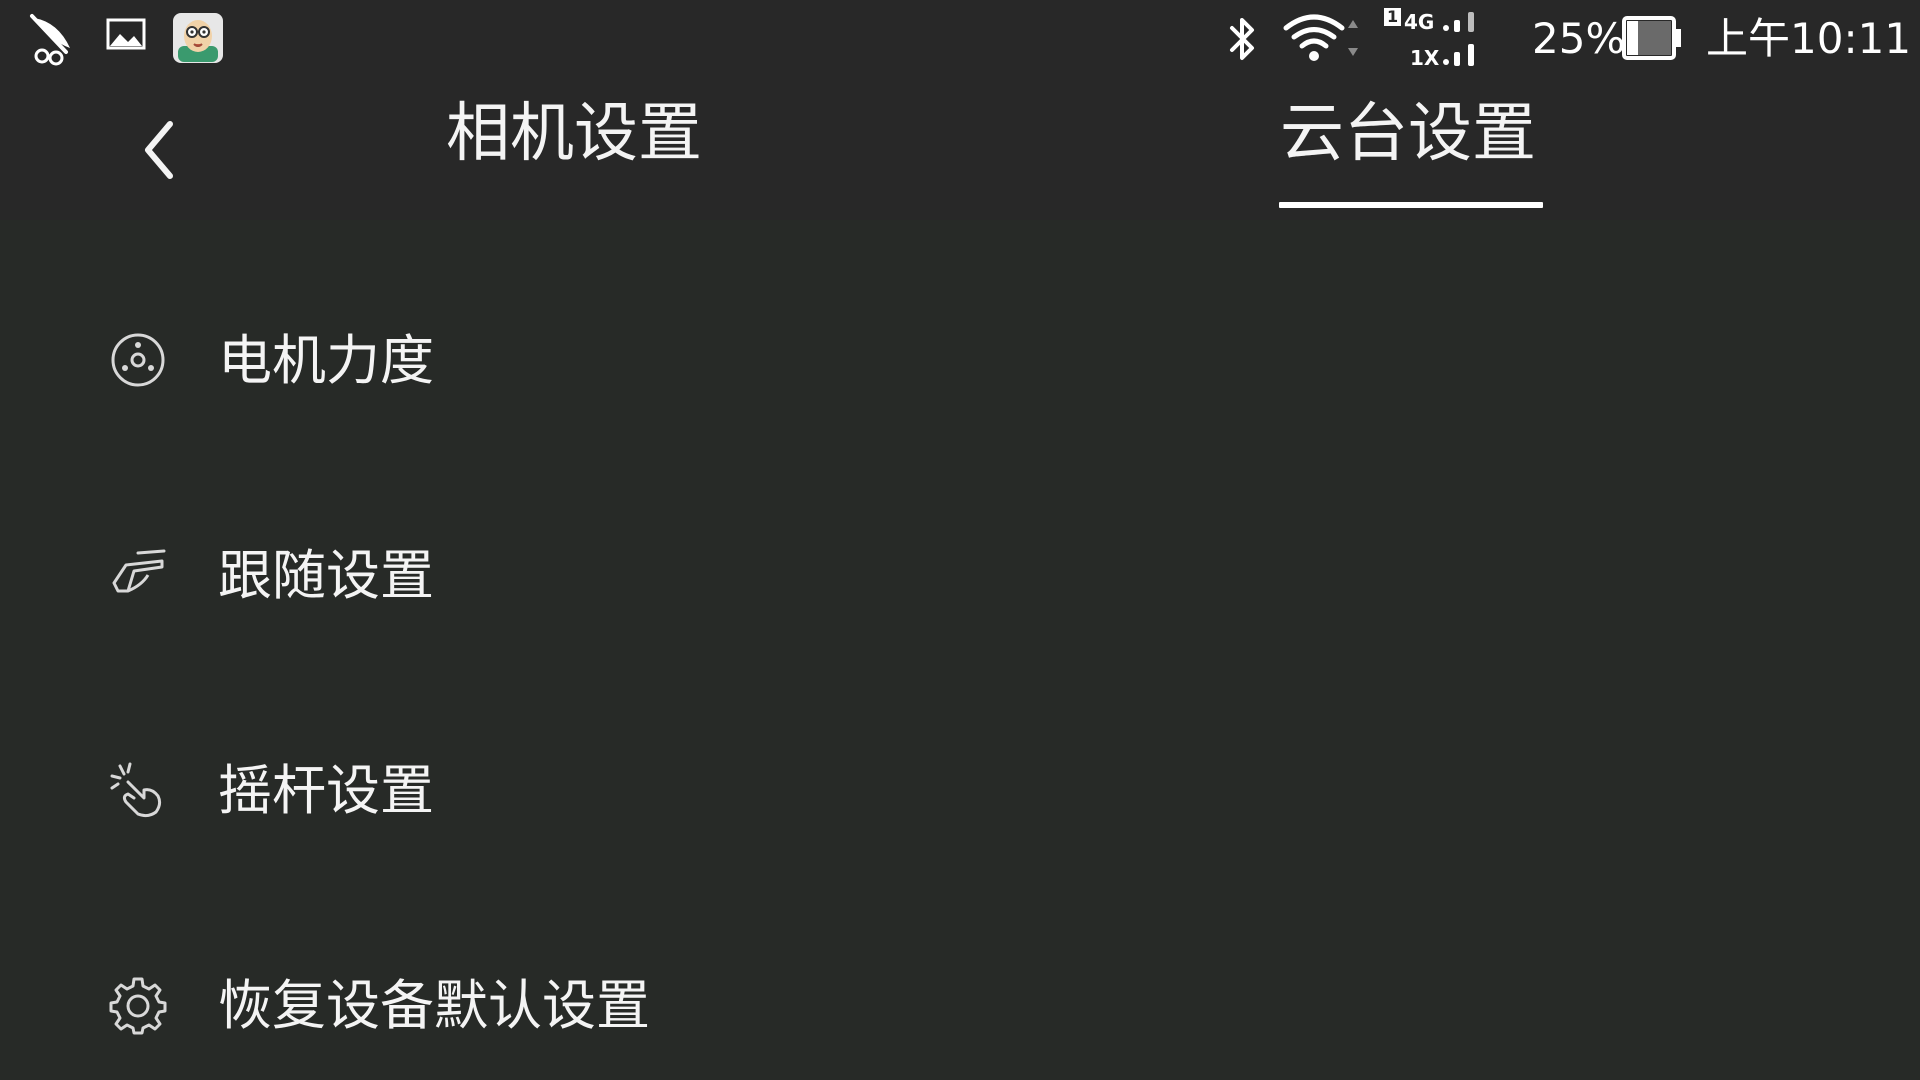  What do you see at coordinates (1651, 38) in the screenshot?
I see `battery-icon` at bounding box center [1651, 38].